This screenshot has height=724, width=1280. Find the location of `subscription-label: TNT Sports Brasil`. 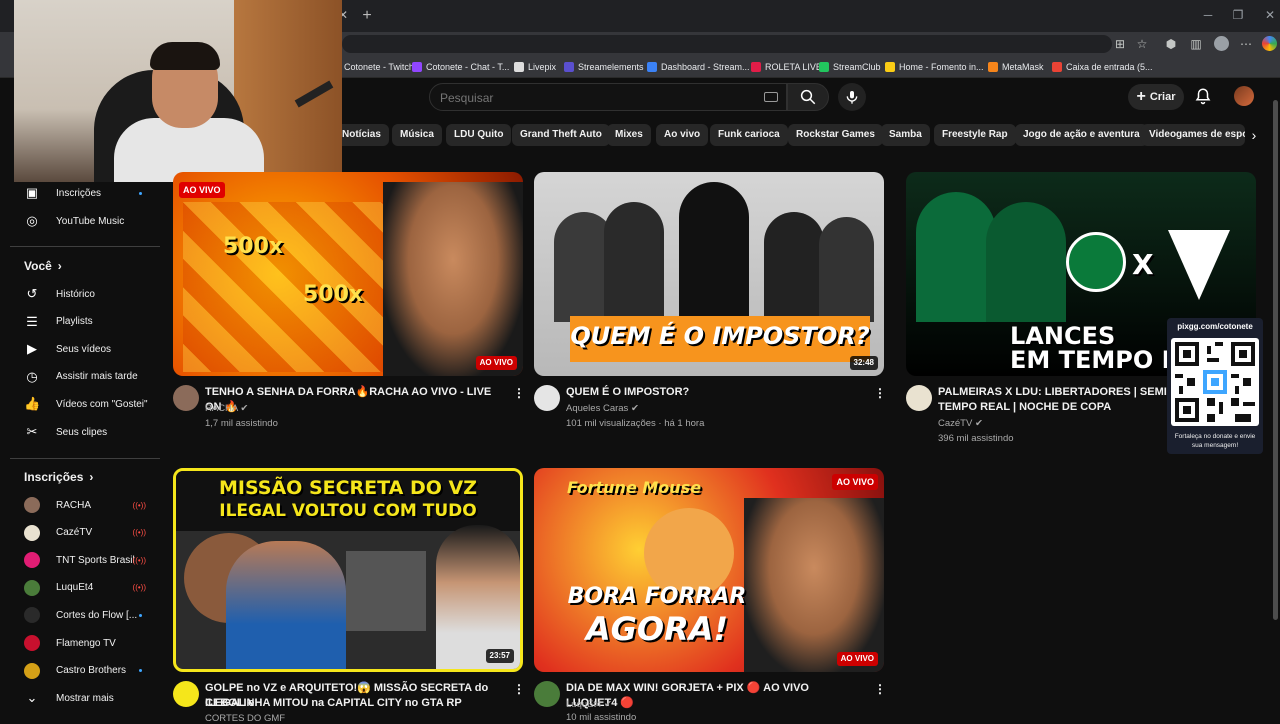

subscription-label: TNT Sports Brasil is located at coordinates (95, 560).